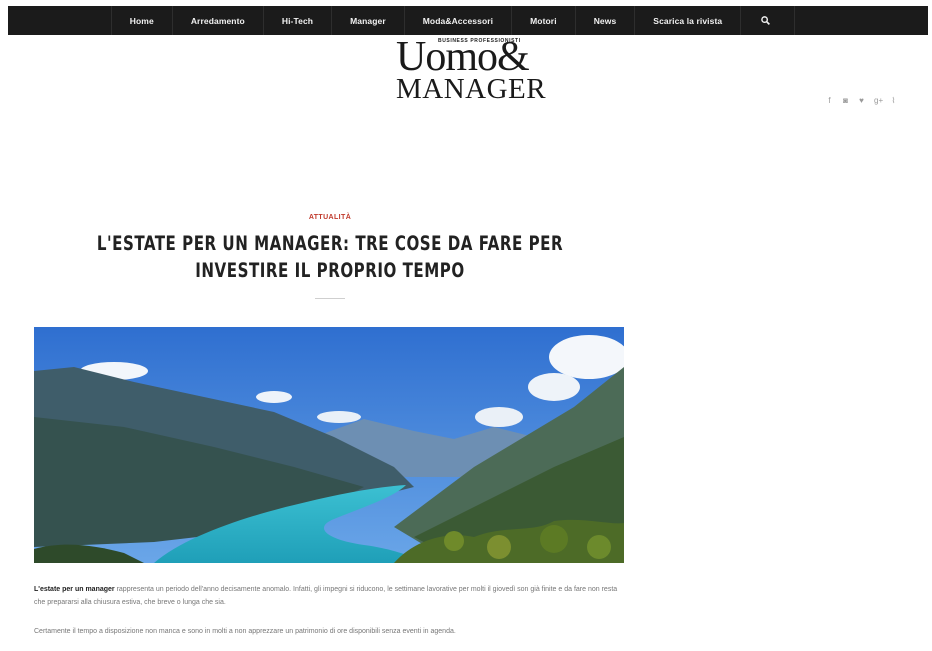  I want to click on rss-icon: ⌇, so click(893, 100).